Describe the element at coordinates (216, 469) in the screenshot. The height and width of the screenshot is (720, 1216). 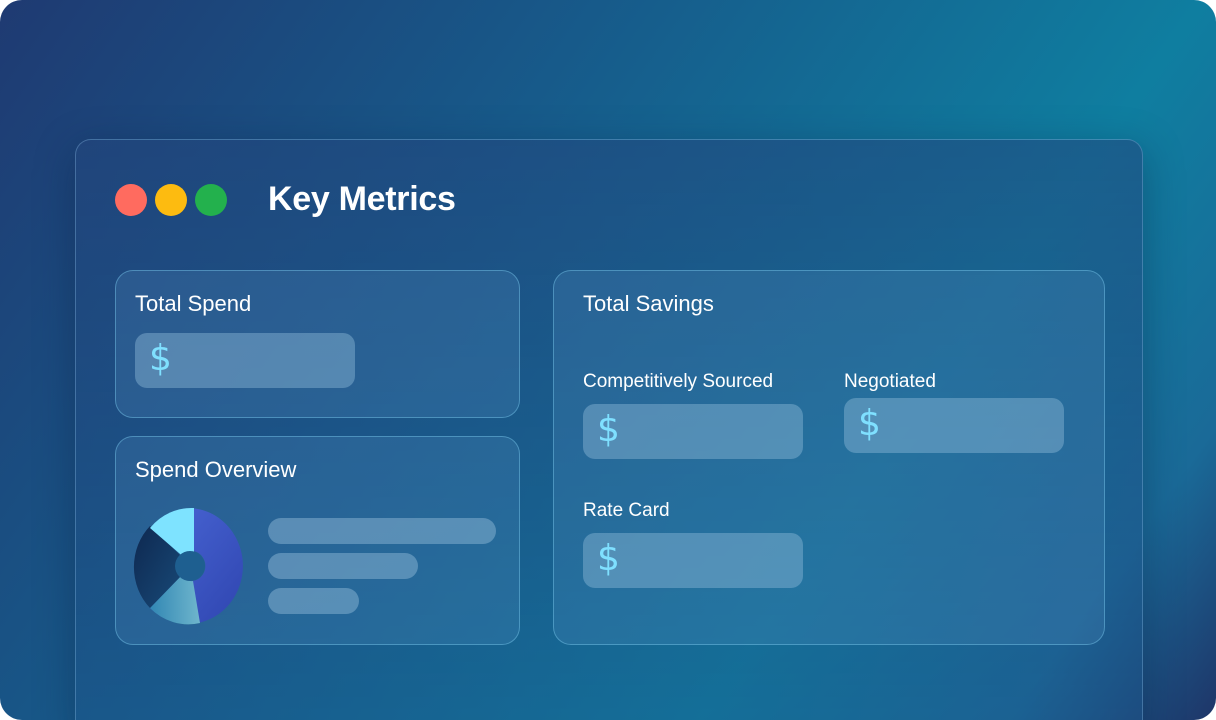
I see `spend-overview-title: Spend Overview` at that location.